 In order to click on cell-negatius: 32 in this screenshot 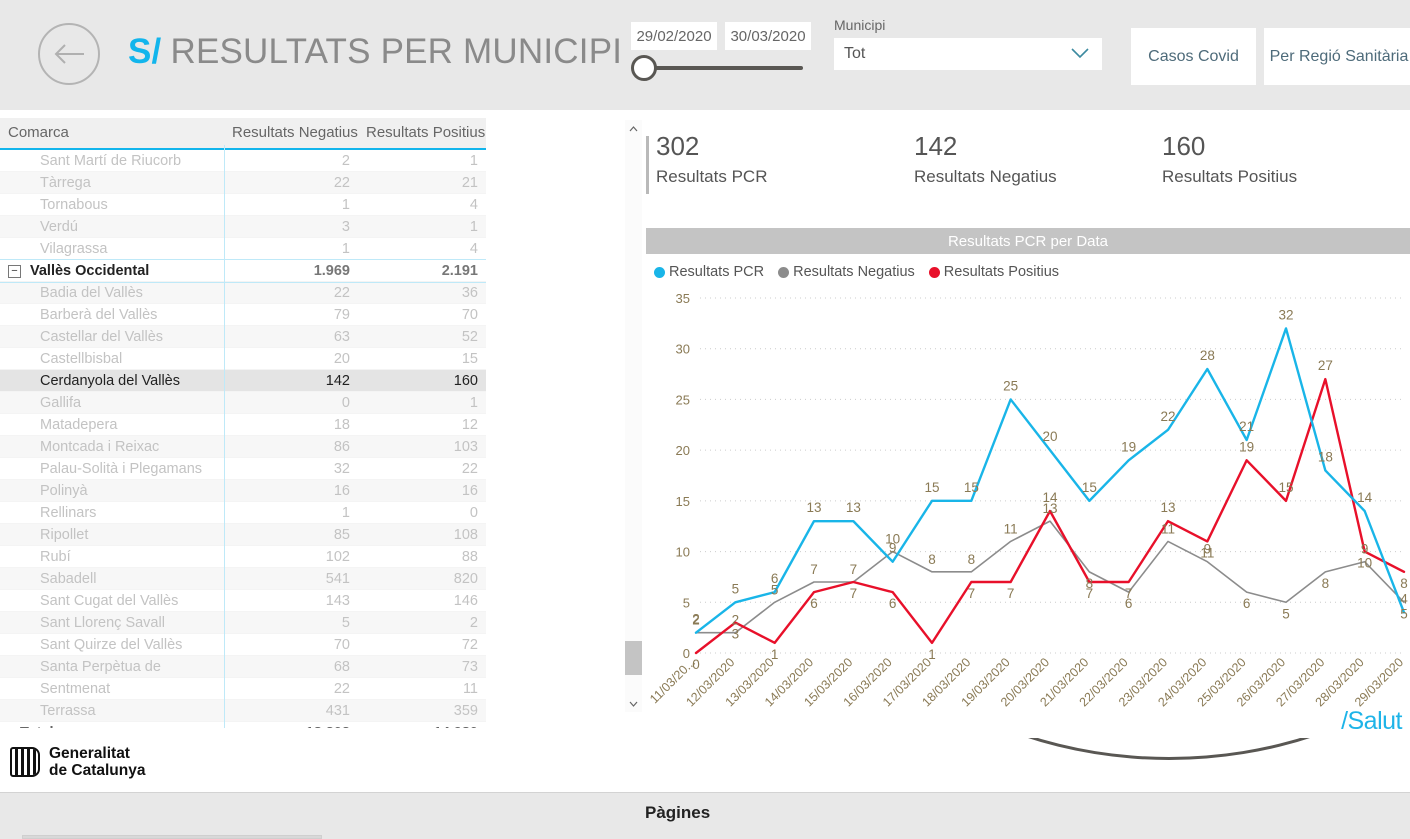, I will do `click(291, 468)`.